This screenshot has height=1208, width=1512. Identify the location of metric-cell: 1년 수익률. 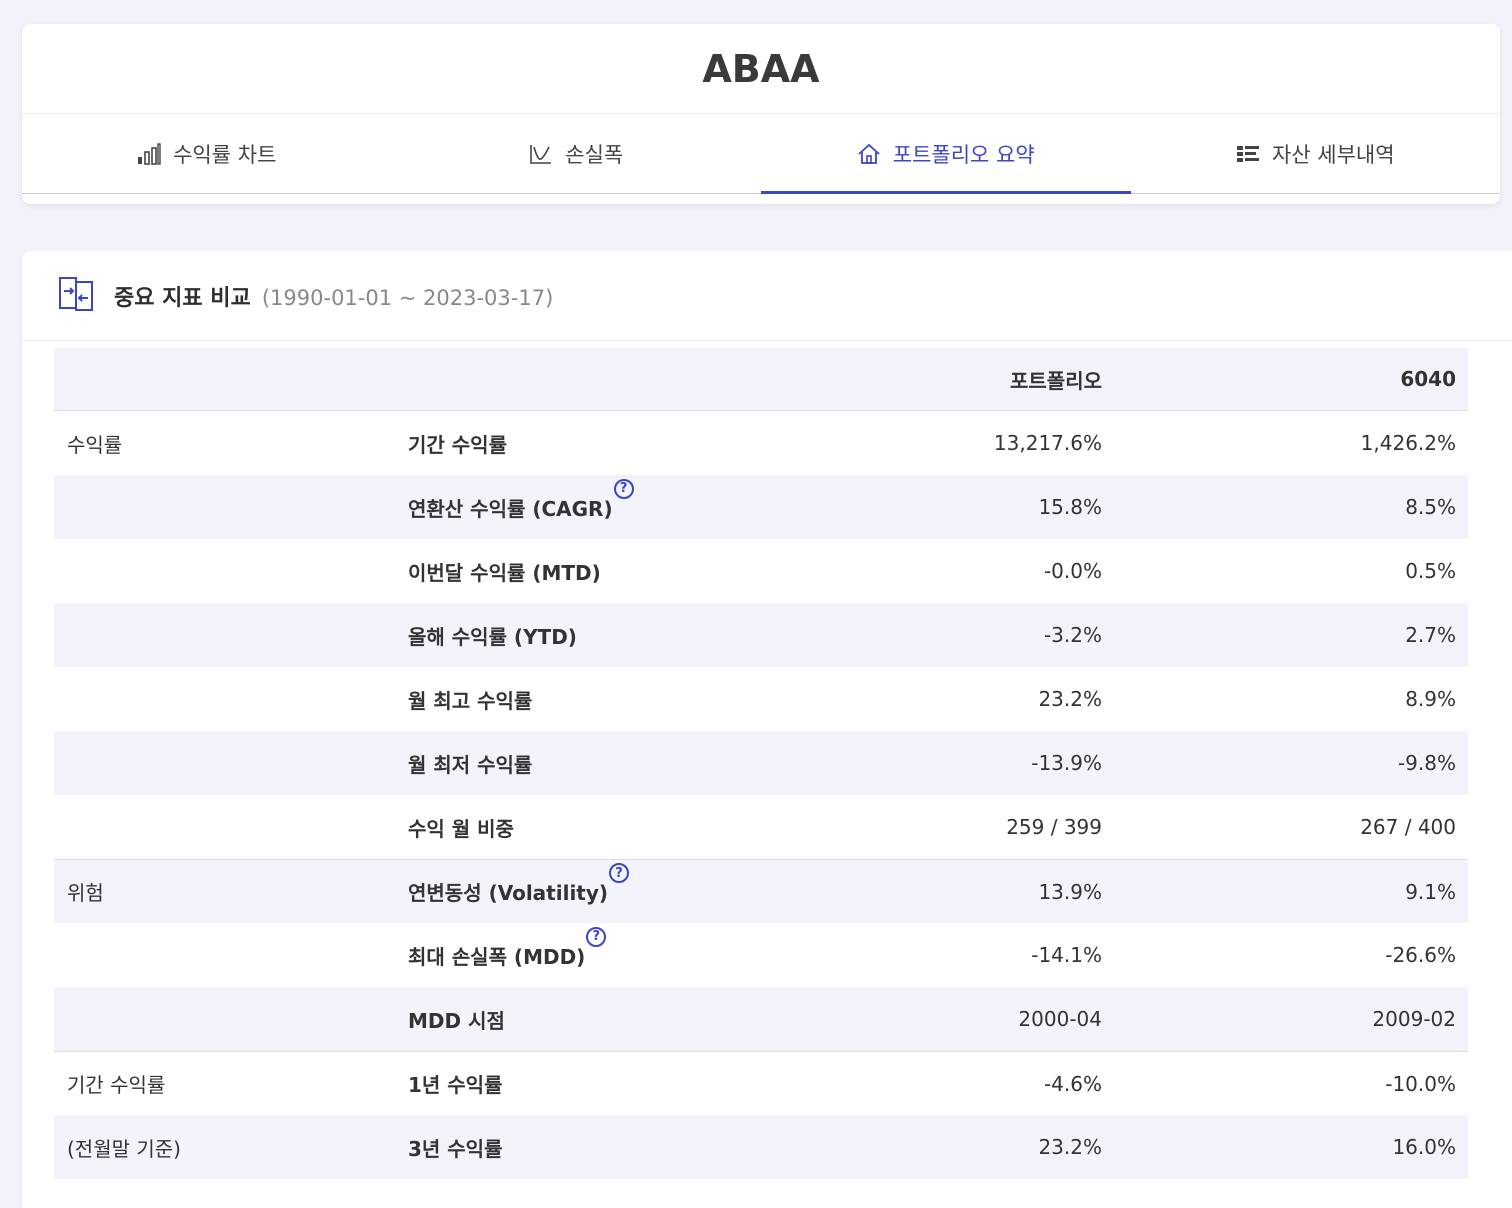
(589, 1083).